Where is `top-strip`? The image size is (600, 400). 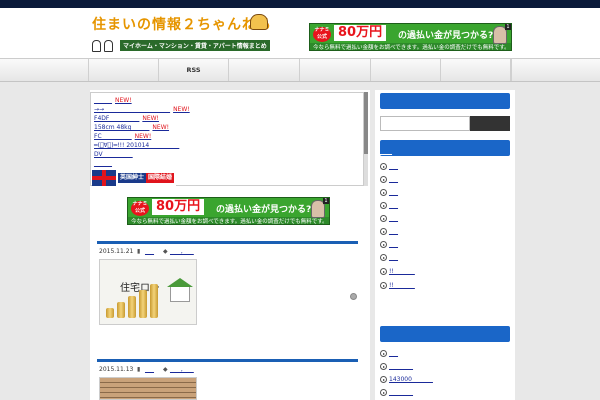
top-strip is located at coordinates (300, 4).